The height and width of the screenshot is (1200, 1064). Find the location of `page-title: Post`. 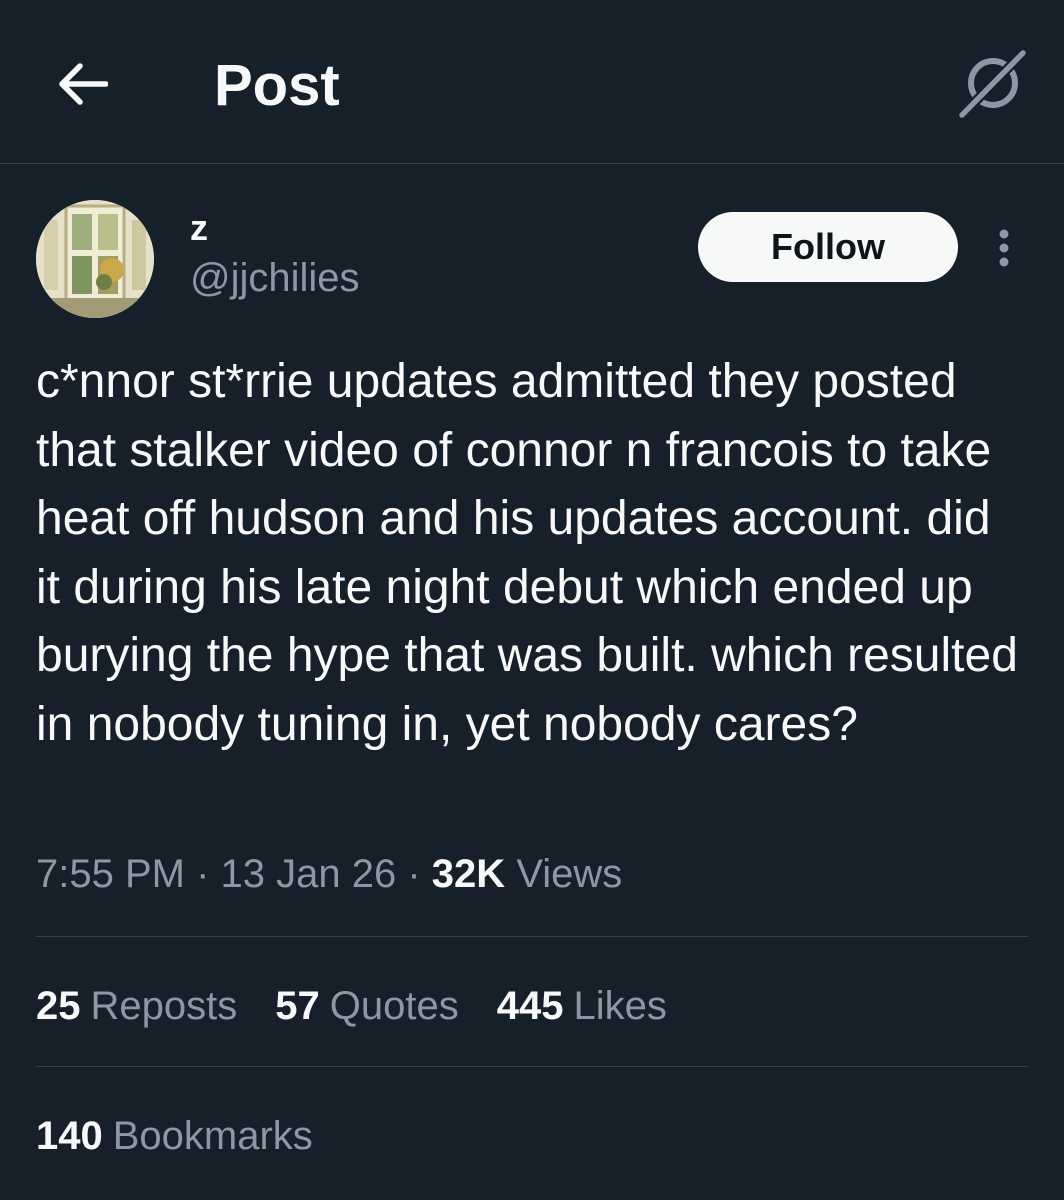

page-title: Post is located at coordinates (277, 85).